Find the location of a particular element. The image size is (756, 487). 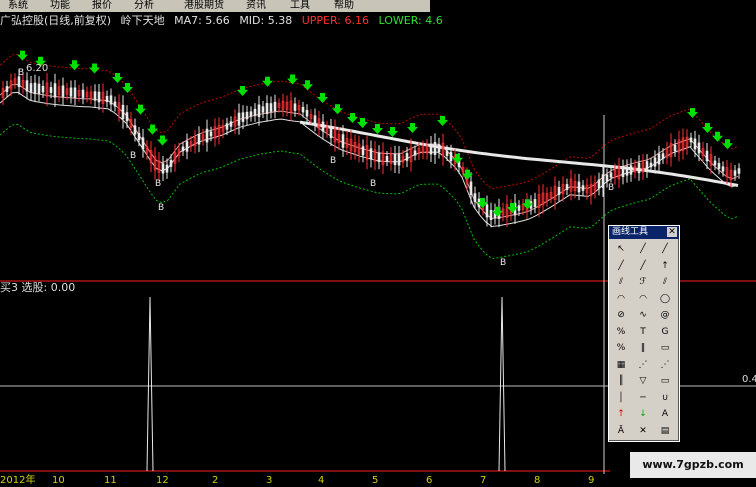

date-axis-label: 11 is located at coordinates (110, 480).